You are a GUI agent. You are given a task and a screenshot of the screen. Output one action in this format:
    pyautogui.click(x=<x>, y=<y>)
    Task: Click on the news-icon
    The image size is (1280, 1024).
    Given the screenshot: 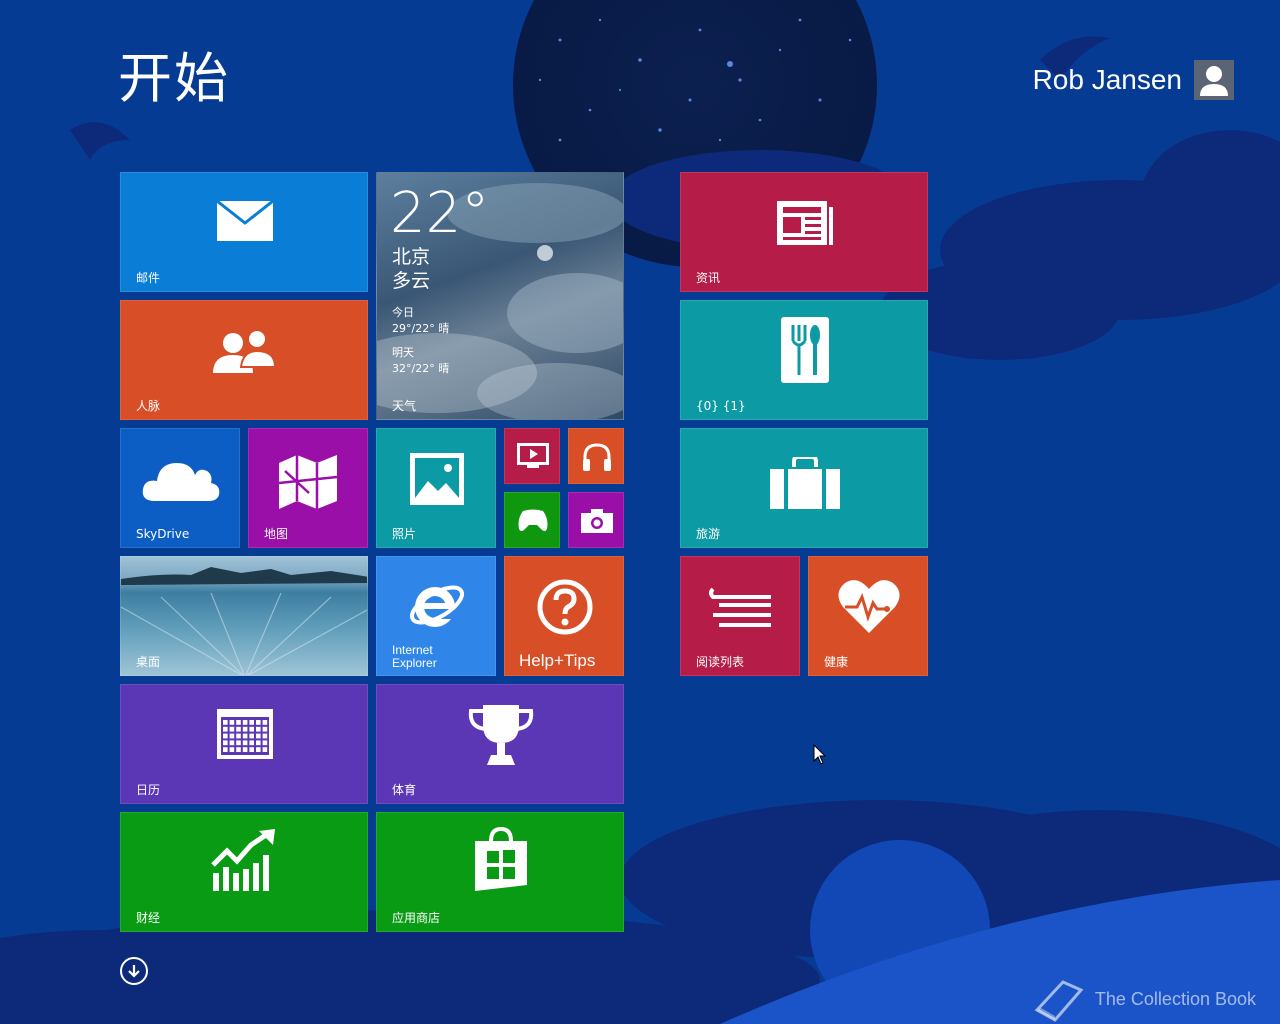 What is the action you would take?
    pyautogui.click(x=805, y=223)
    